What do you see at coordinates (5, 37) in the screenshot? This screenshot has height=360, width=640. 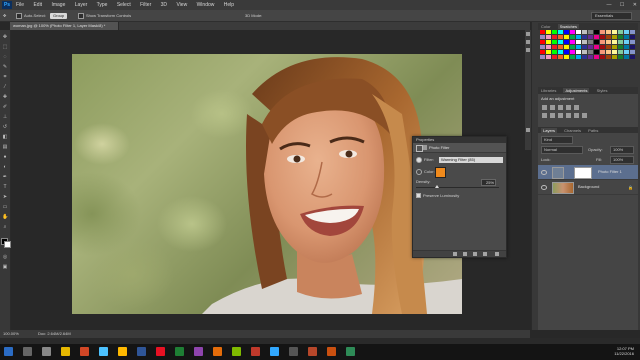 I see `move-tool-icon: ✥` at bounding box center [5, 37].